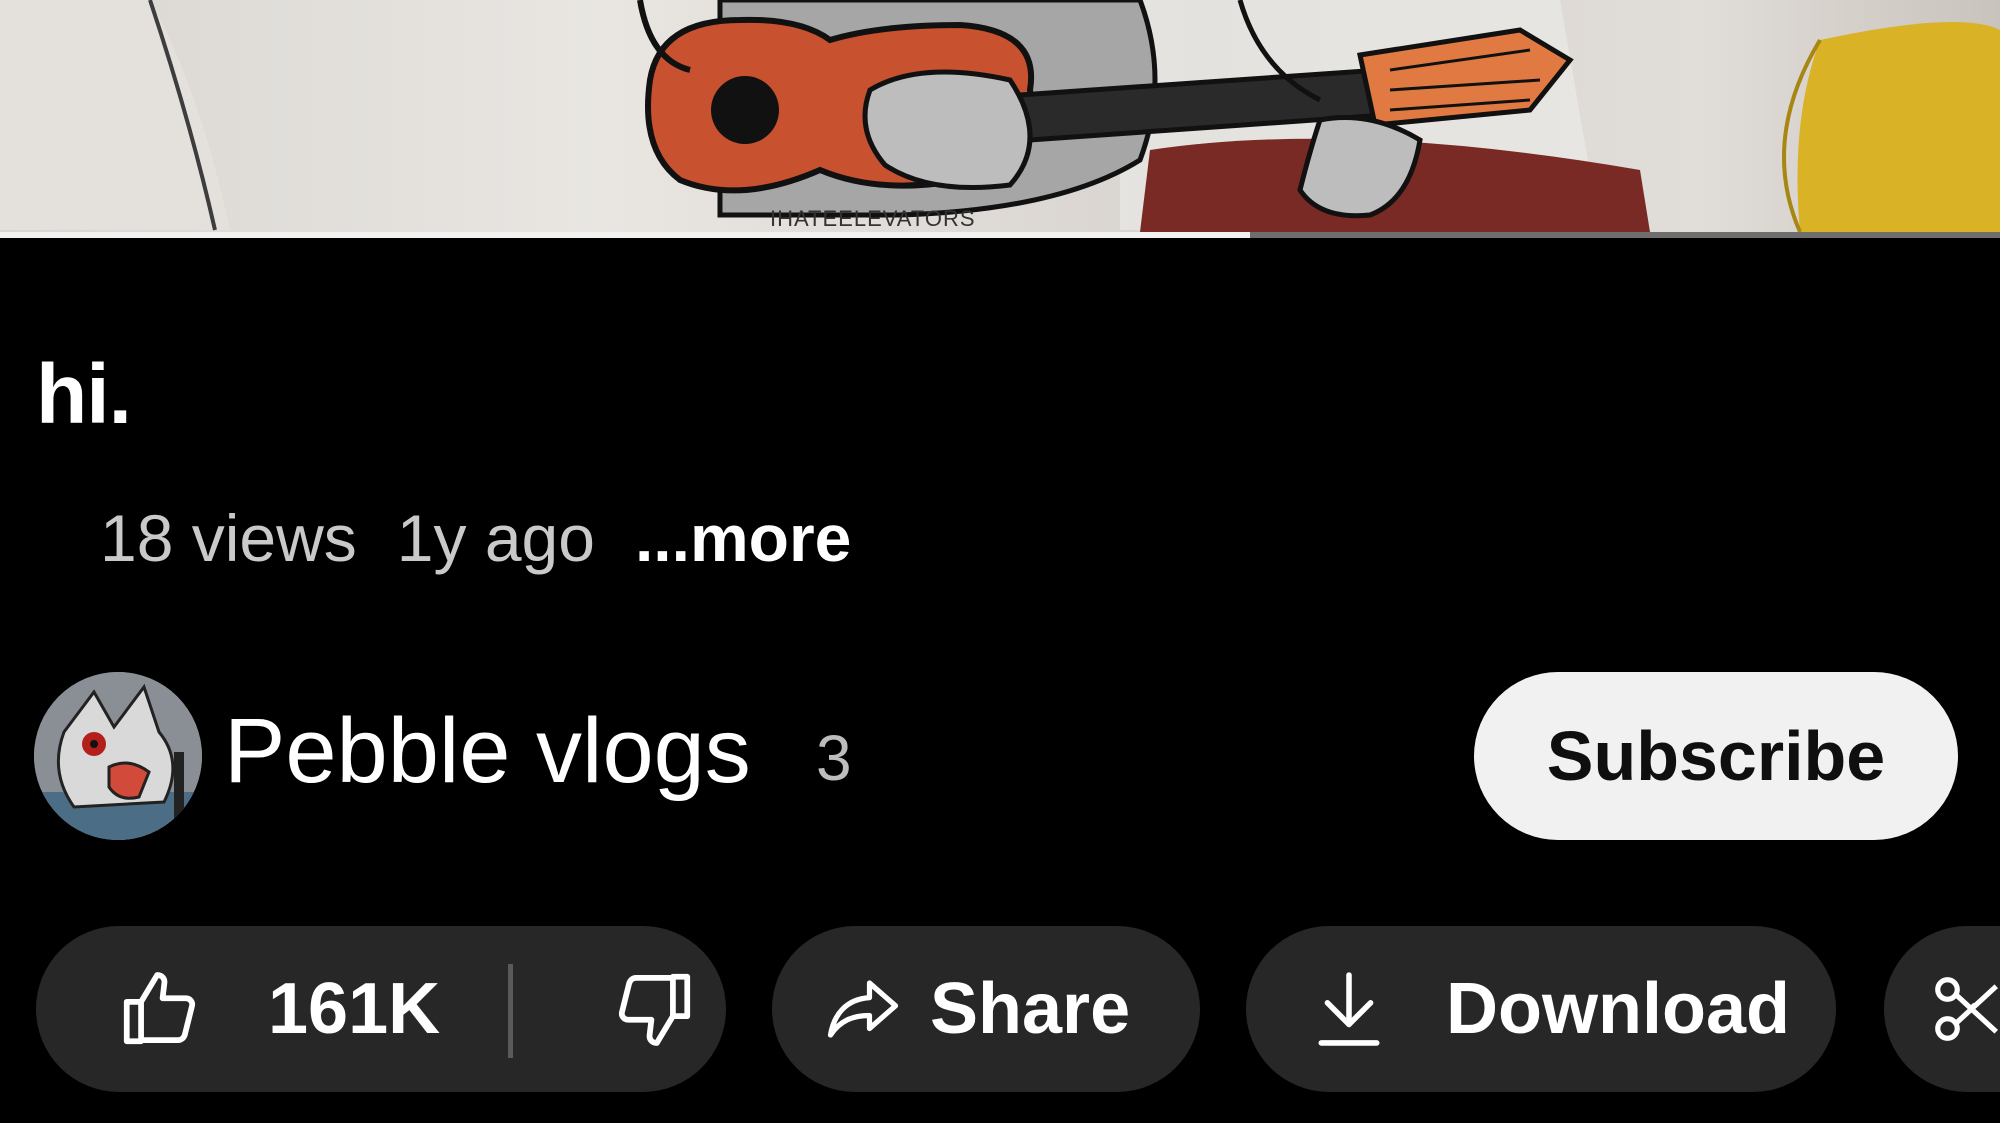 This screenshot has width=2000, height=1123. Describe the element at coordinates (1349, 1009) in the screenshot. I see `download-icon` at that location.